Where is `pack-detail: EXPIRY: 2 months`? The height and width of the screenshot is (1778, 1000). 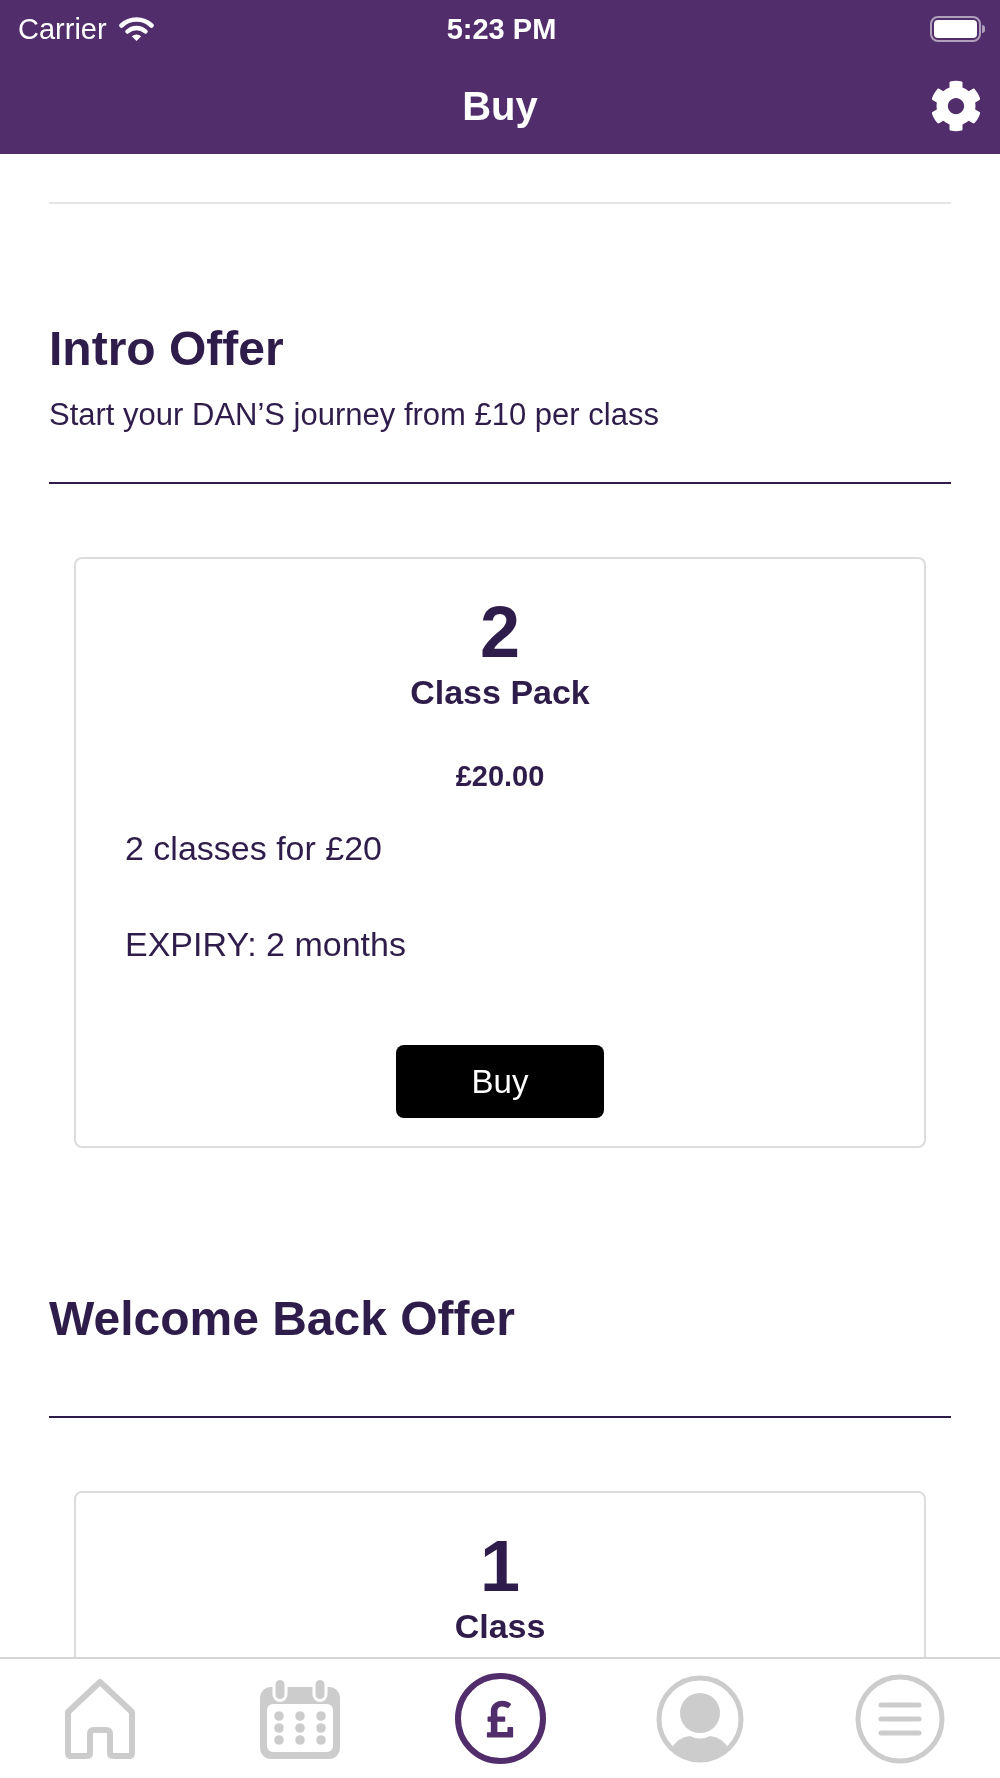 pack-detail: EXPIRY: 2 months is located at coordinates (265, 944).